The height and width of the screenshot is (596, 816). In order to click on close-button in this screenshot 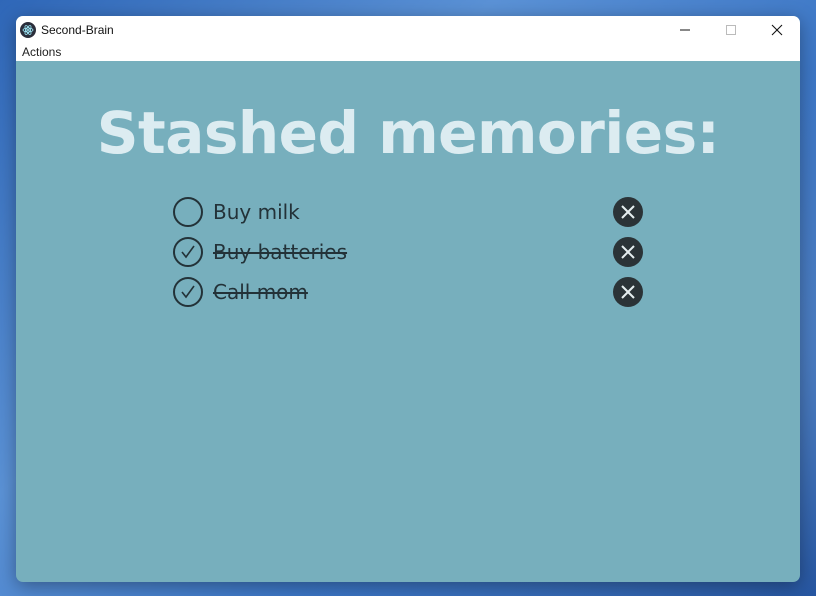, I will do `click(777, 29)`.